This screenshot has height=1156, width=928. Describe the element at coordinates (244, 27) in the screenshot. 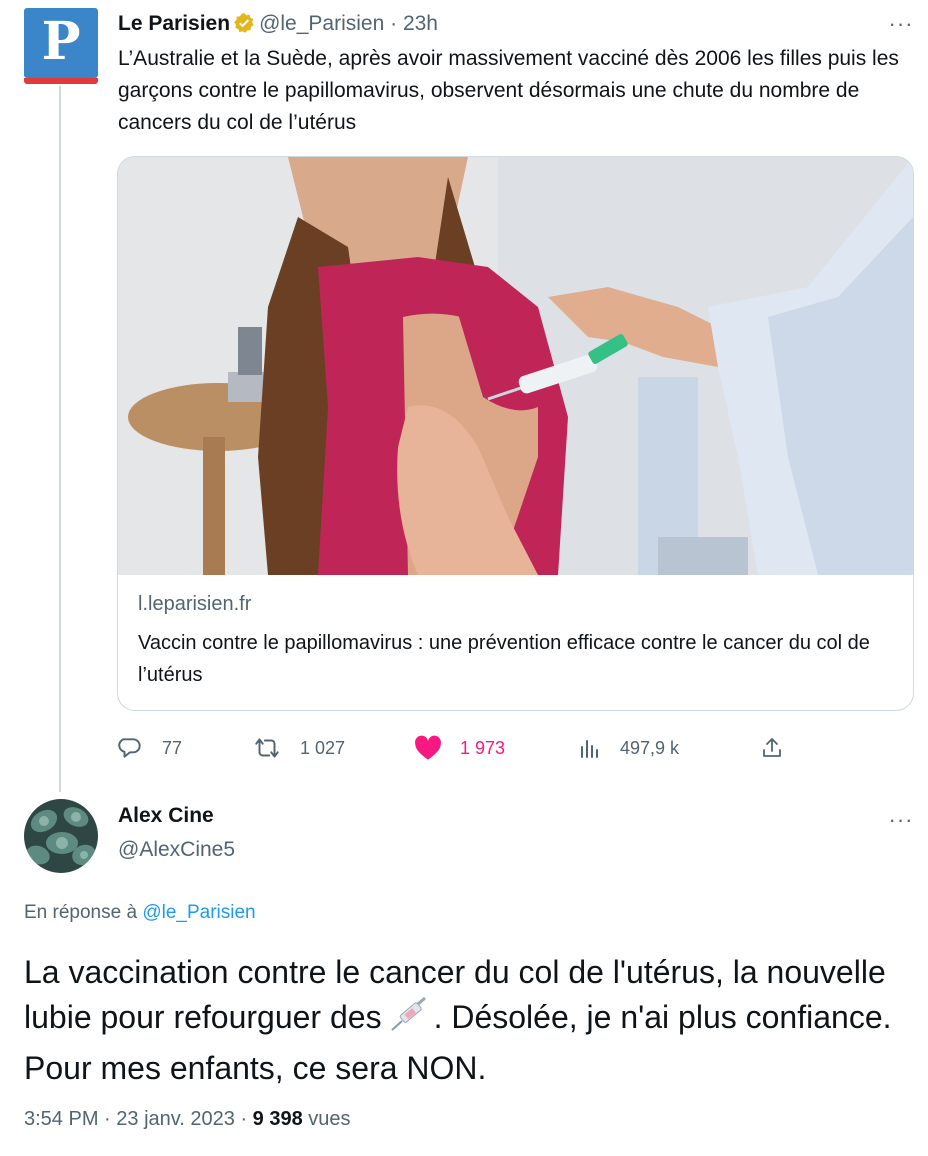

I see `verified-badge-icon` at that location.